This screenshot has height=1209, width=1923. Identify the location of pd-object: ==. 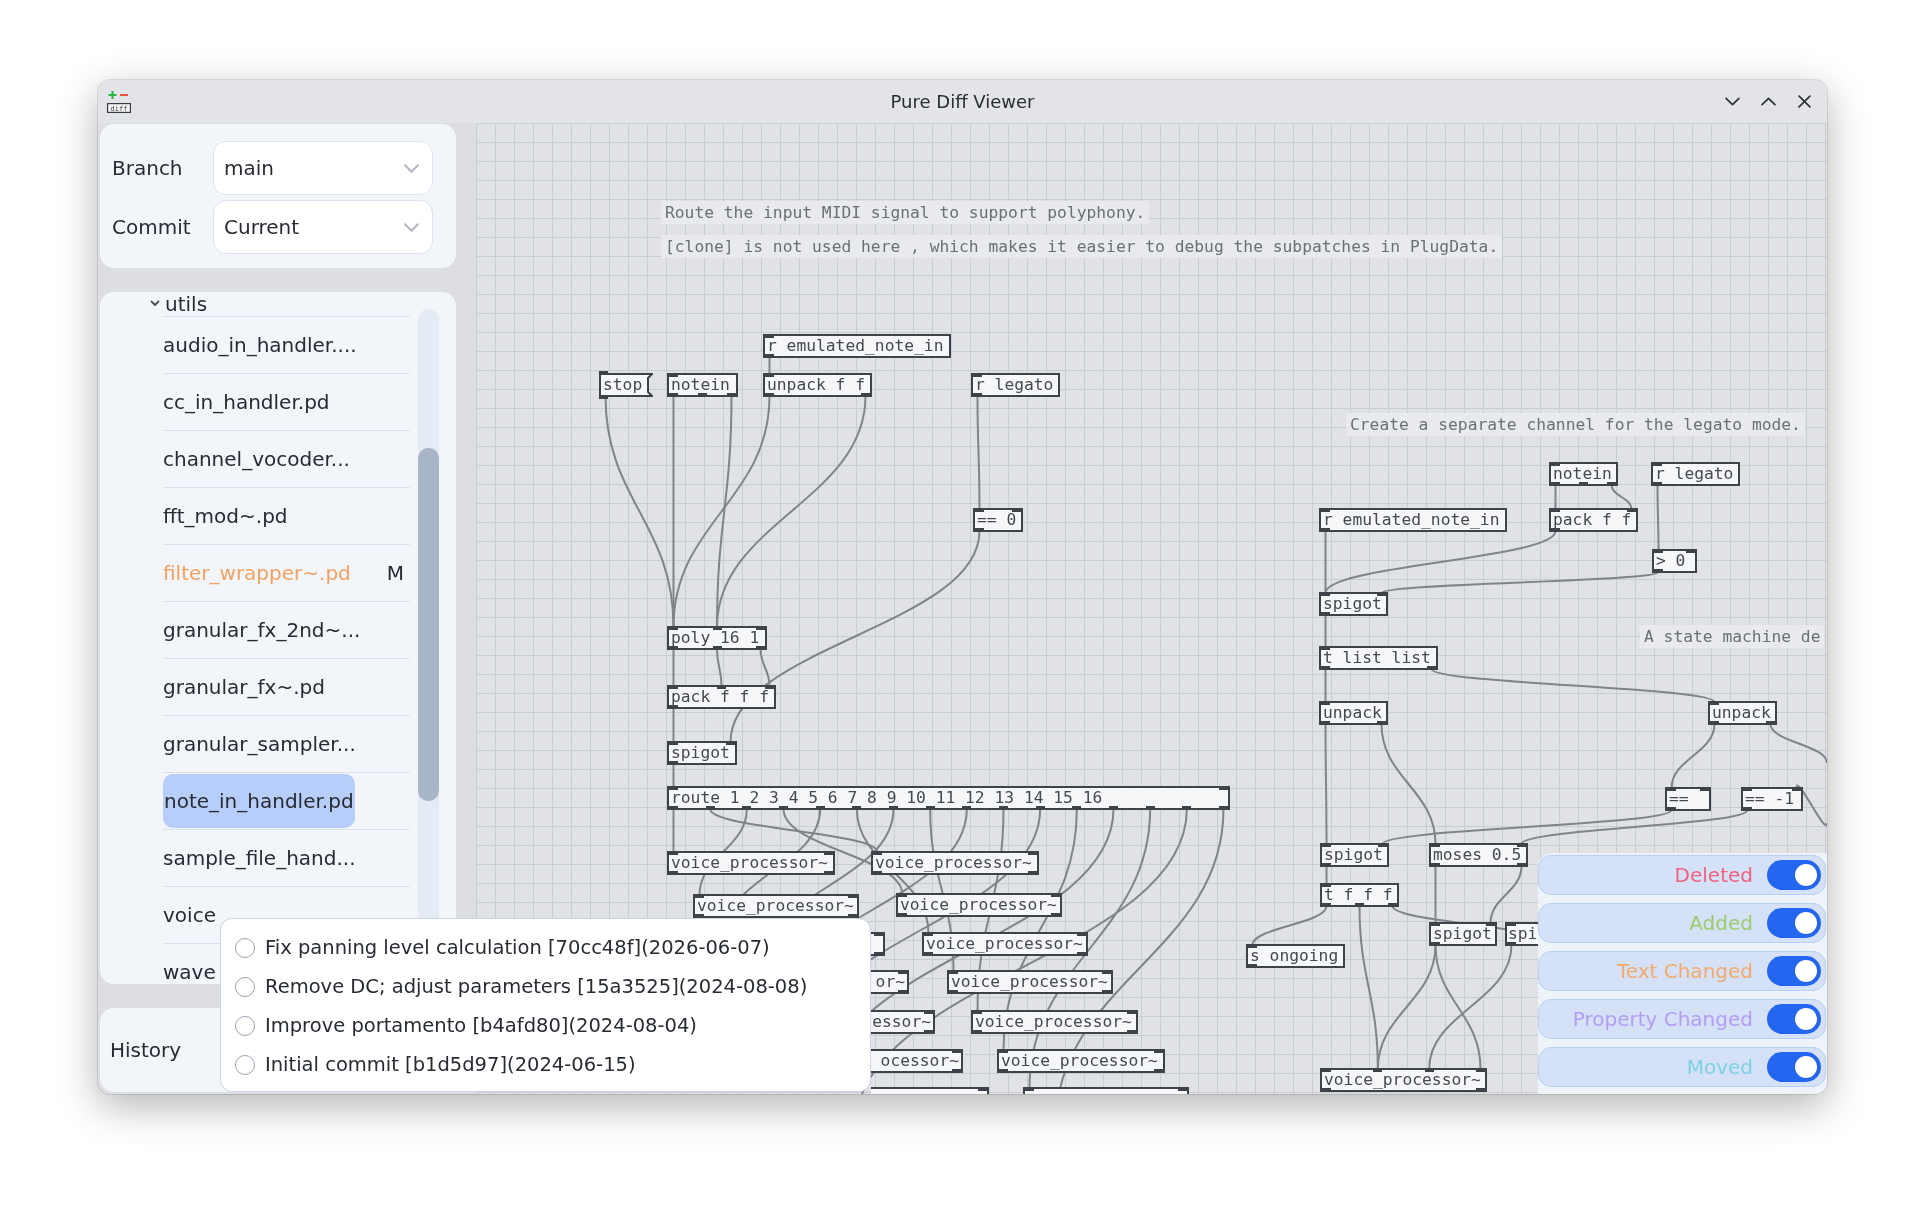
(1688, 799).